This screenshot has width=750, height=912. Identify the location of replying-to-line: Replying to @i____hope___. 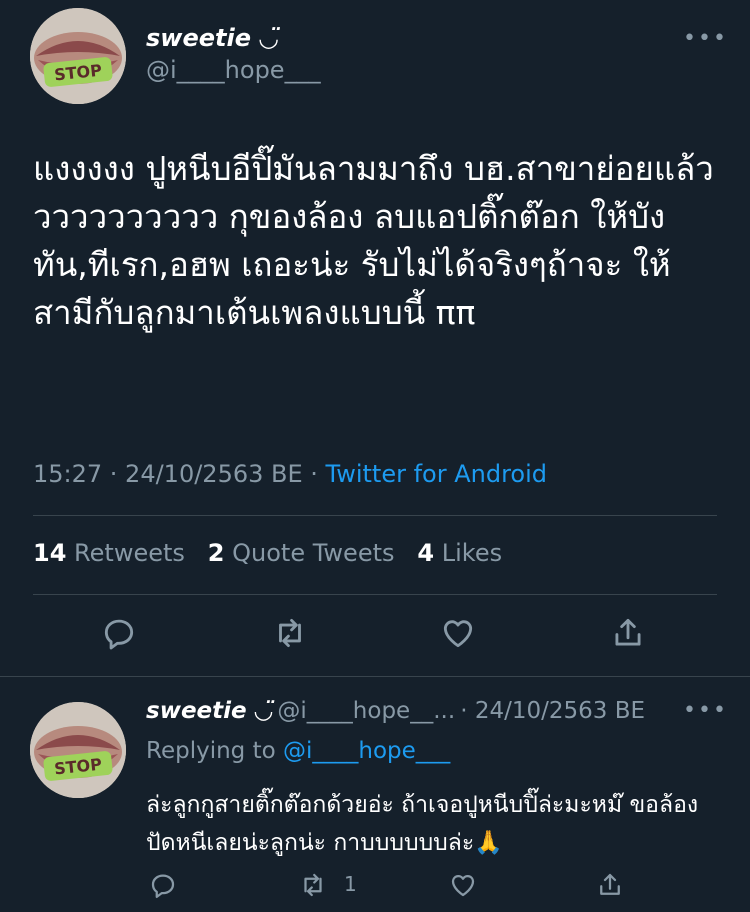
(298, 751).